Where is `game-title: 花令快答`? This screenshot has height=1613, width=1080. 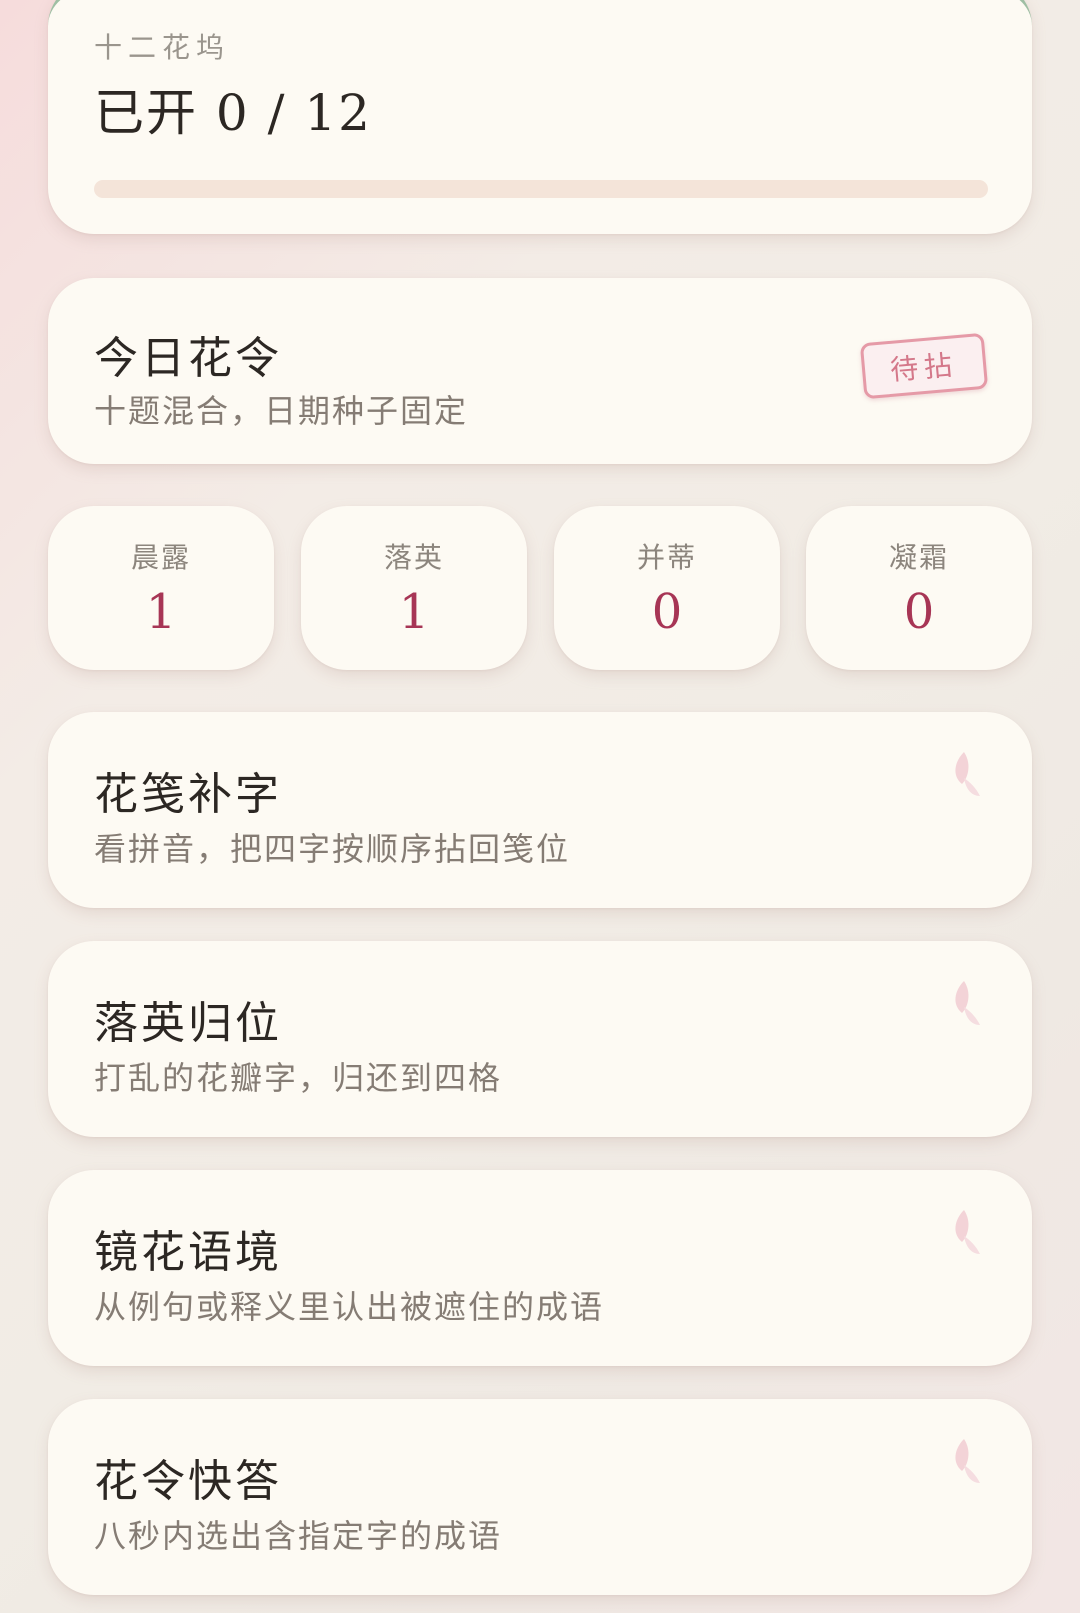
game-title: 花令快答 is located at coordinates (188, 1481).